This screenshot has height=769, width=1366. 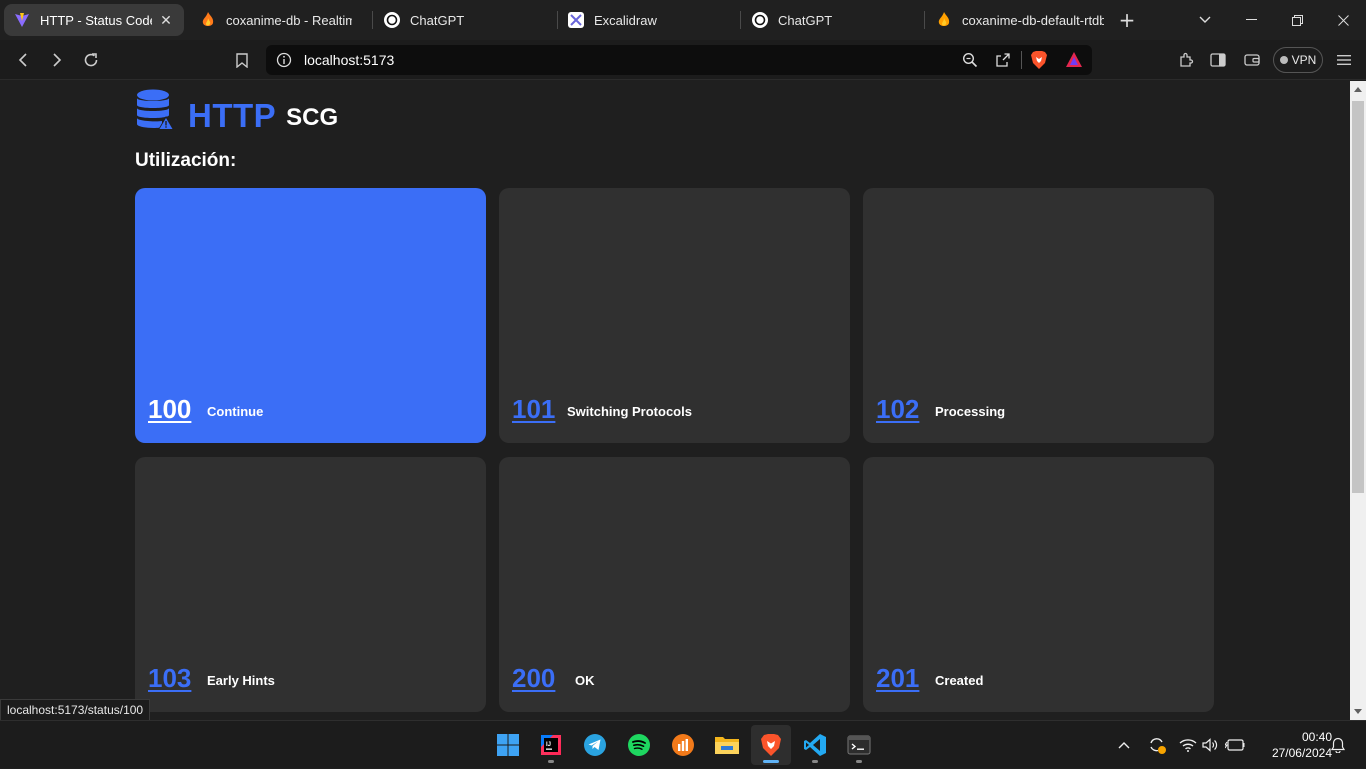 I want to click on status-code: 101, so click(x=533, y=409).